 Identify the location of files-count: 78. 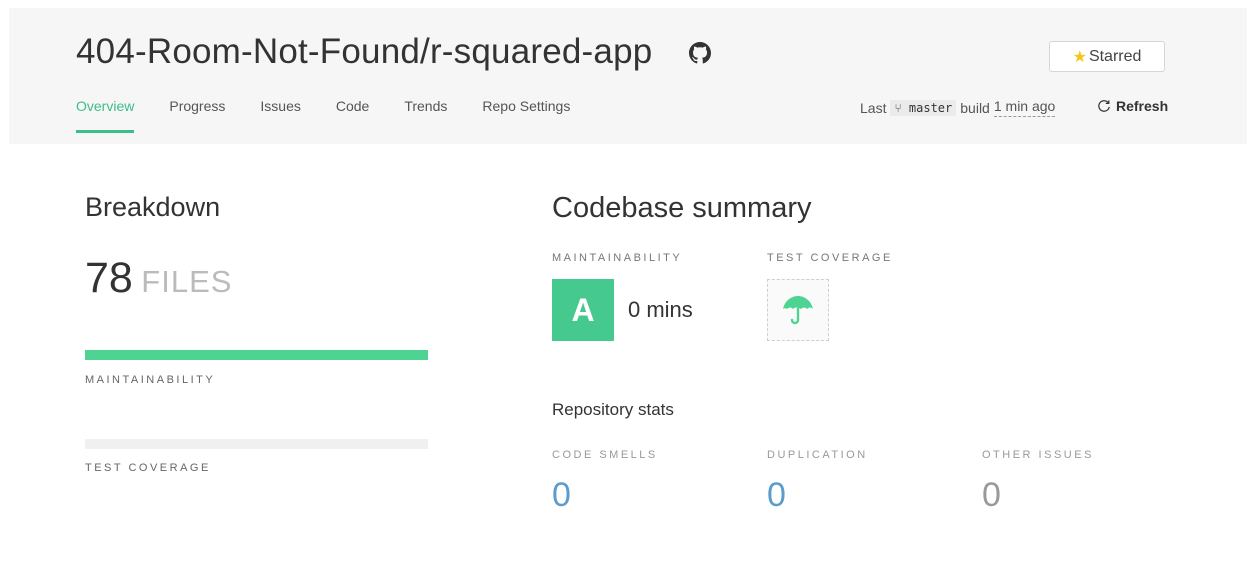
(109, 278).